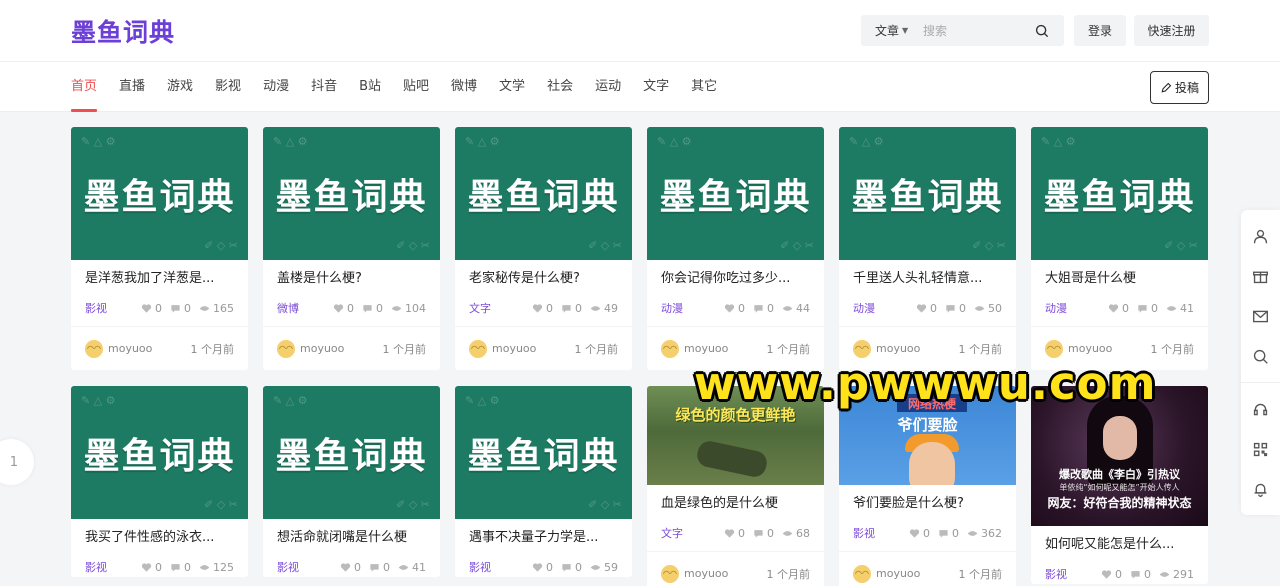 This screenshot has width=1280, height=586. Describe the element at coordinates (386, 567) in the screenshot. I see `comment-count-value: 0` at that location.